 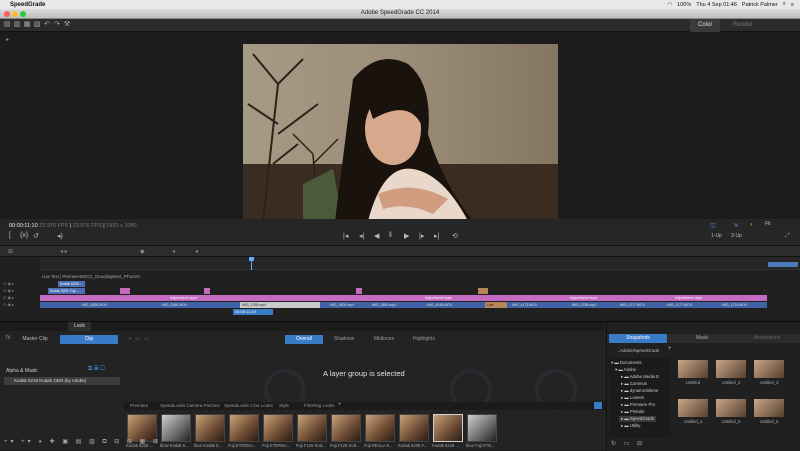 I want to click on save-icon: ▥, so click(x=17, y=25).